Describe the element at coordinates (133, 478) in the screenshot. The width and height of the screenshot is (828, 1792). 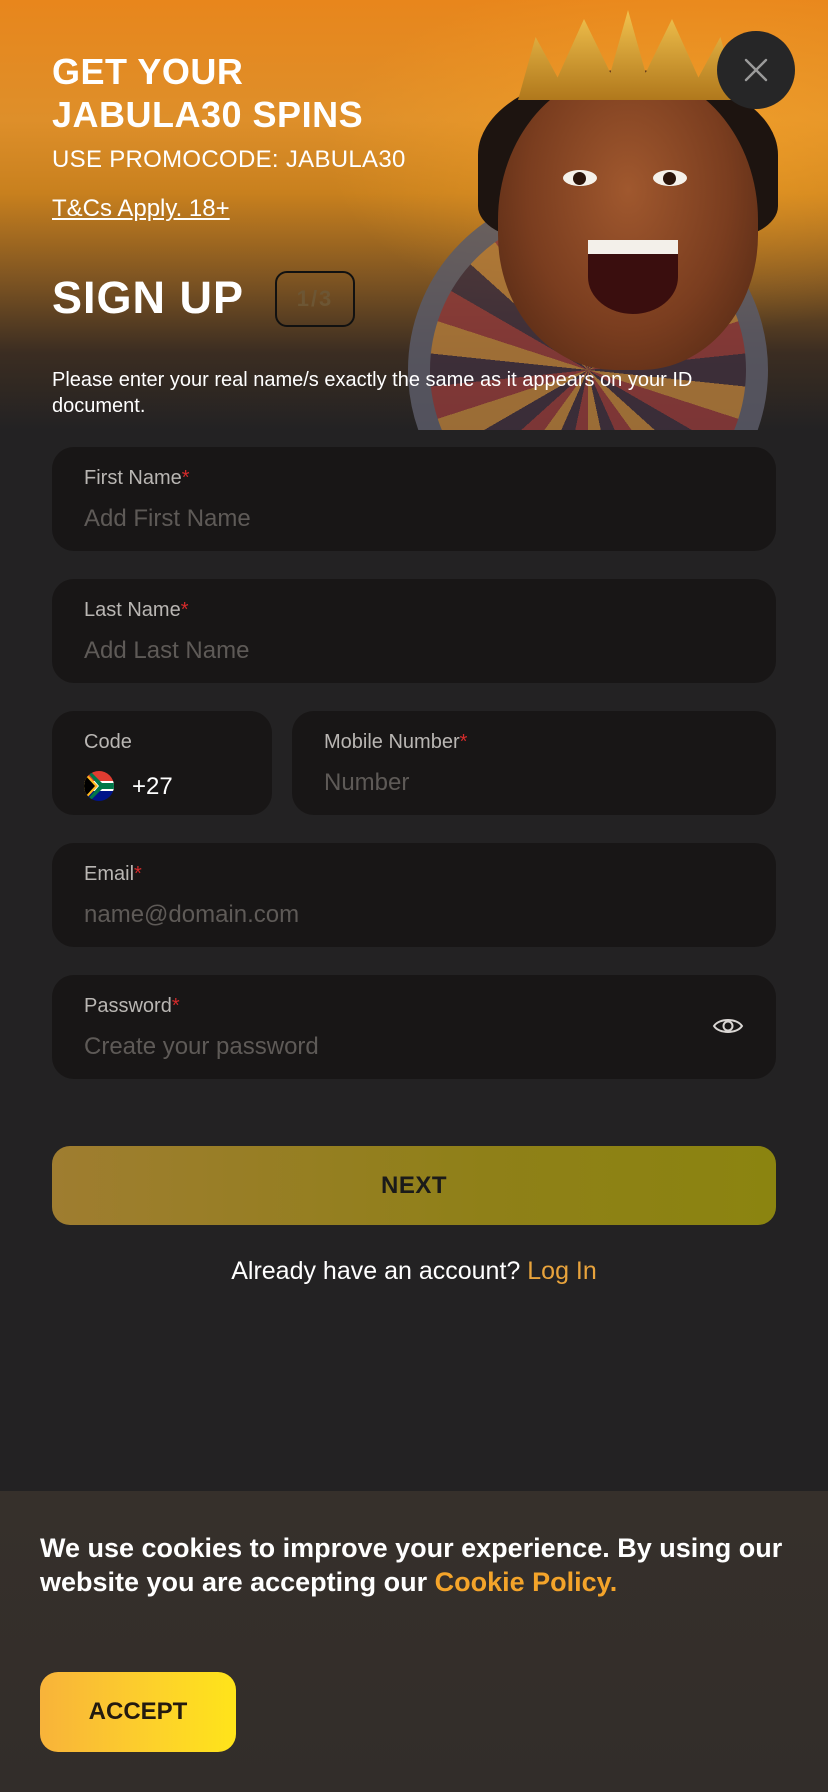
I see `first-name-label-text: First Name` at that location.